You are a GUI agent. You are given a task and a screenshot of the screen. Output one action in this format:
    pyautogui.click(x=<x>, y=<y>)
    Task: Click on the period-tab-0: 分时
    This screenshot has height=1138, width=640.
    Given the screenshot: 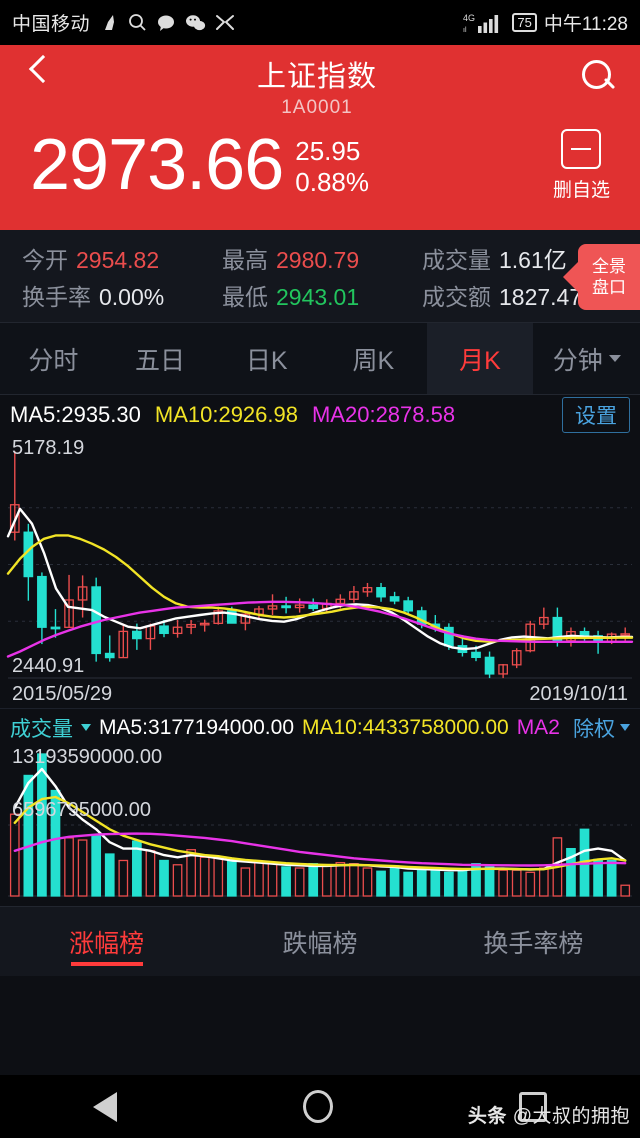 What is the action you would take?
    pyautogui.click(x=53, y=358)
    